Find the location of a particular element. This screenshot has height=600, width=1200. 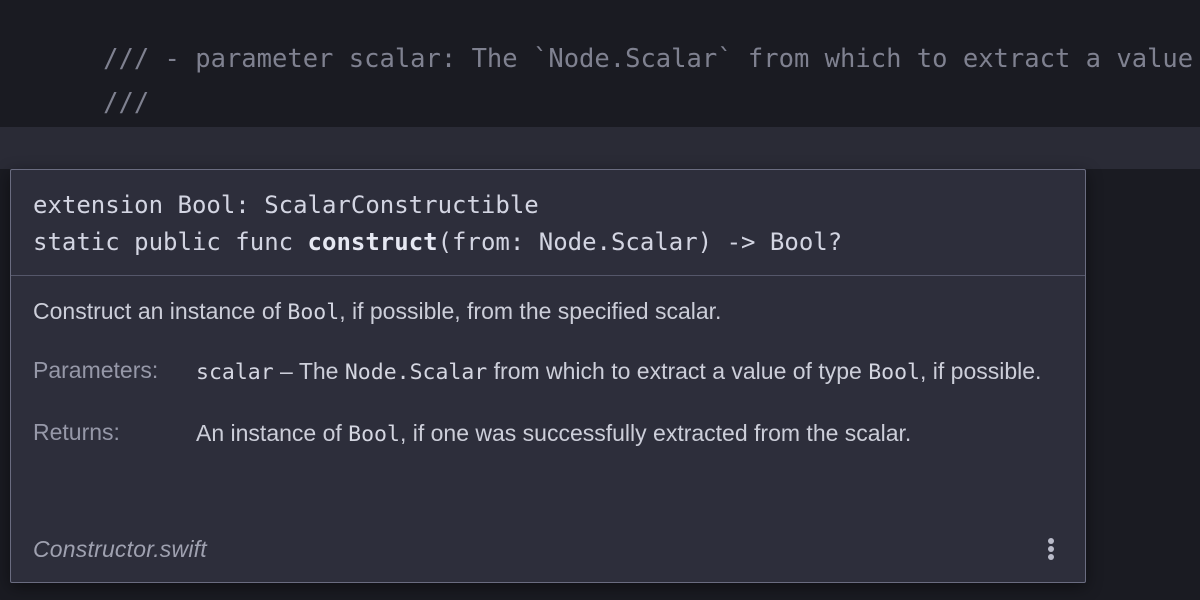

parameter-code-node-scalar: Node.Scalar is located at coordinates (416, 372).